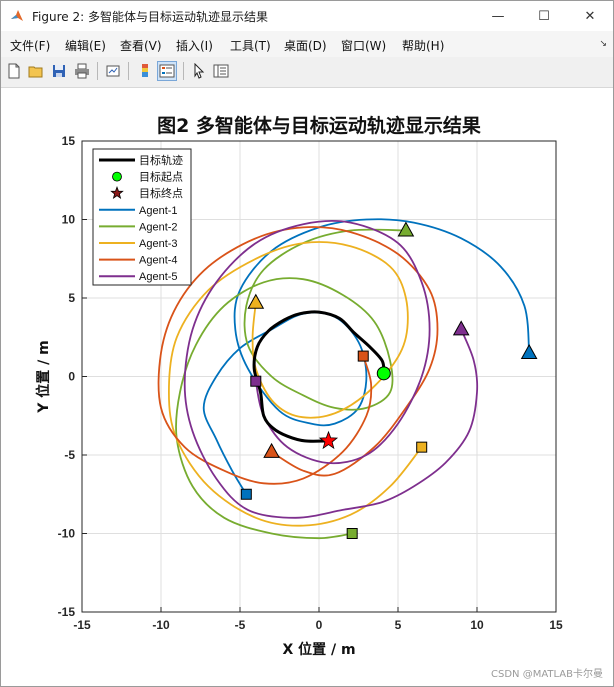 Image resolution: width=614 pixels, height=687 pixels. What do you see at coordinates (422, 447) in the screenshot?
I see `agent-3-start-marker` at bounding box center [422, 447].